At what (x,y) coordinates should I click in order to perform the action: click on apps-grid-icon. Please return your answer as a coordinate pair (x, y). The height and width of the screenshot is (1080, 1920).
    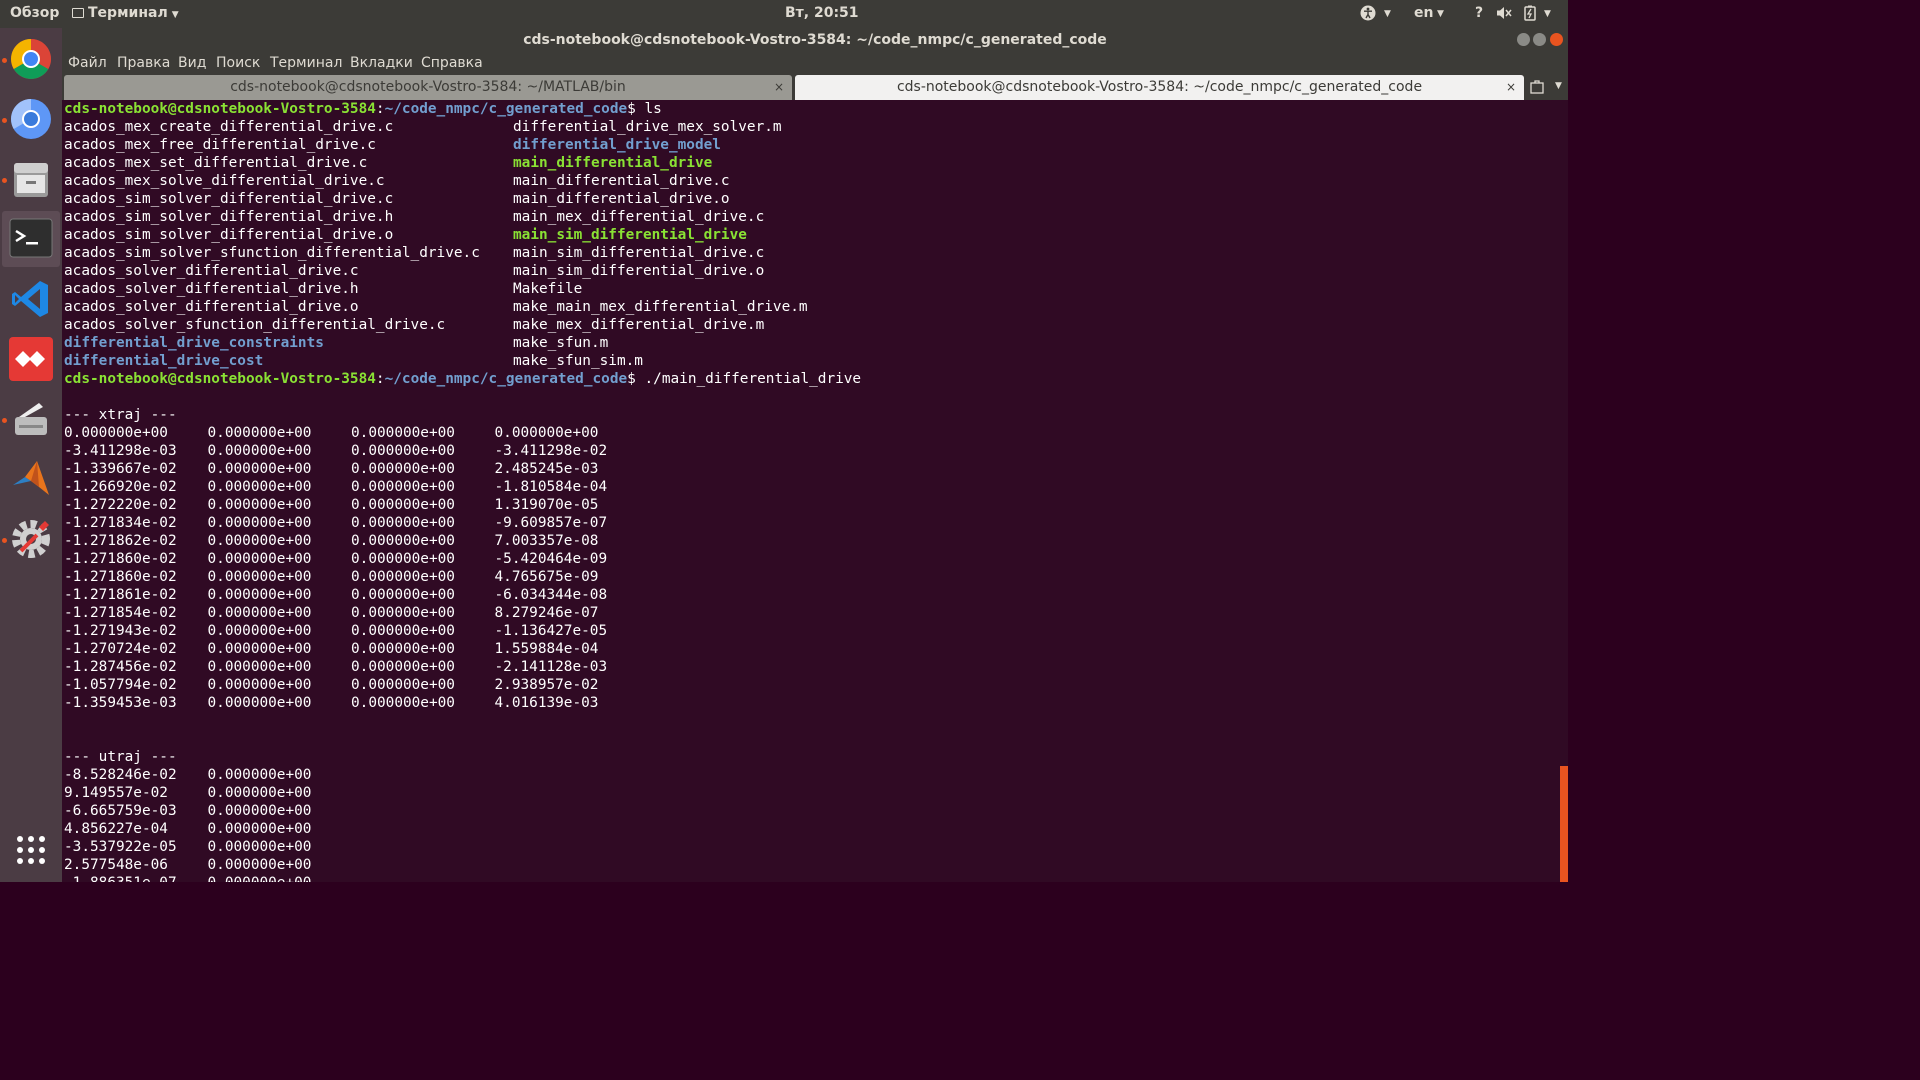
    Looking at the image, I should click on (31, 850).